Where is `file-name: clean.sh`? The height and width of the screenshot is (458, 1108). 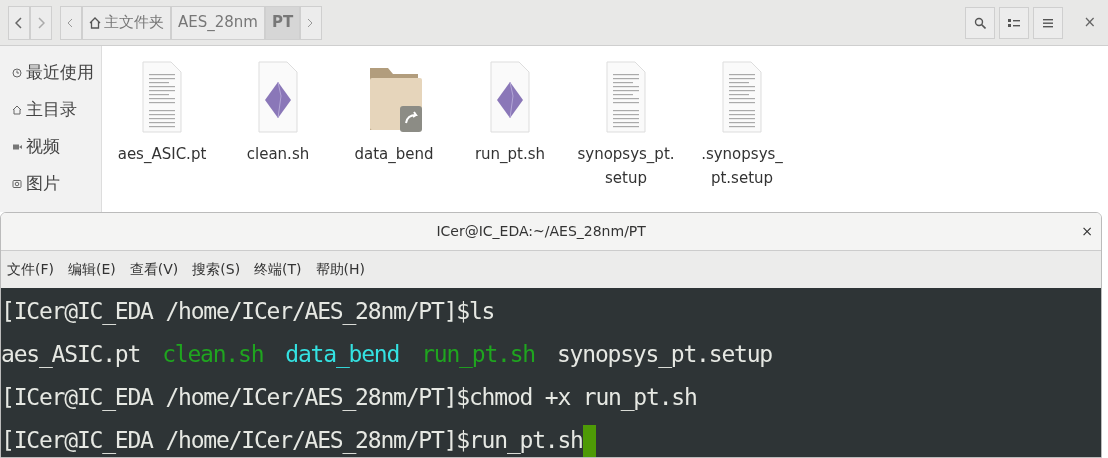
file-name: clean.sh is located at coordinates (278, 154).